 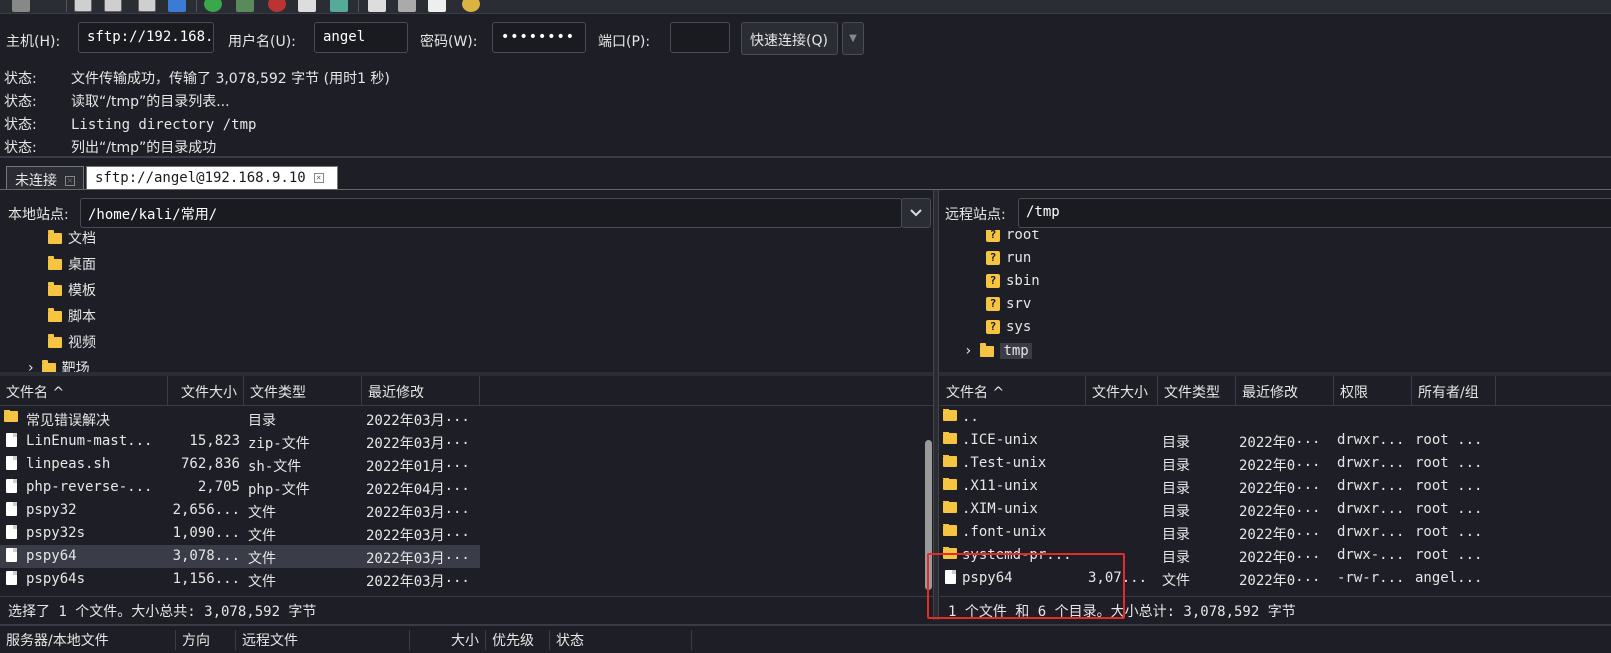 What do you see at coordinates (853, 38) in the screenshot?
I see `quickconnect-dropdown-icon: ▼` at bounding box center [853, 38].